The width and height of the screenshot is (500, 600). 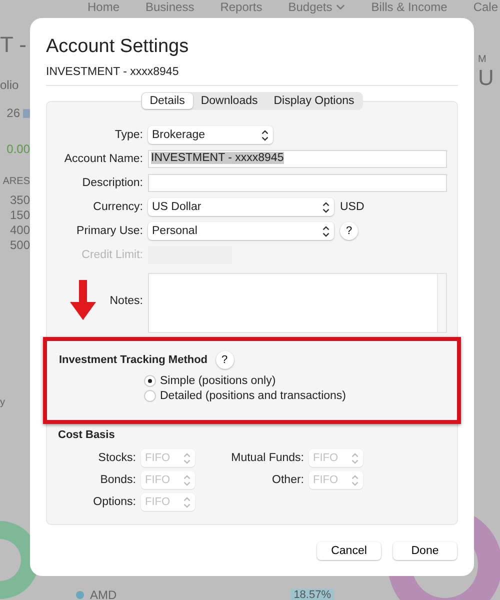 What do you see at coordinates (118, 47) in the screenshot?
I see `dialog-title: Account Settings` at bounding box center [118, 47].